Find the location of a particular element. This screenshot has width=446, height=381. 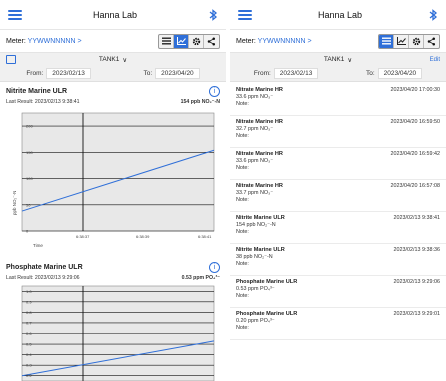

y-tick-label: 1.0 is located at coordinates (29, 291).